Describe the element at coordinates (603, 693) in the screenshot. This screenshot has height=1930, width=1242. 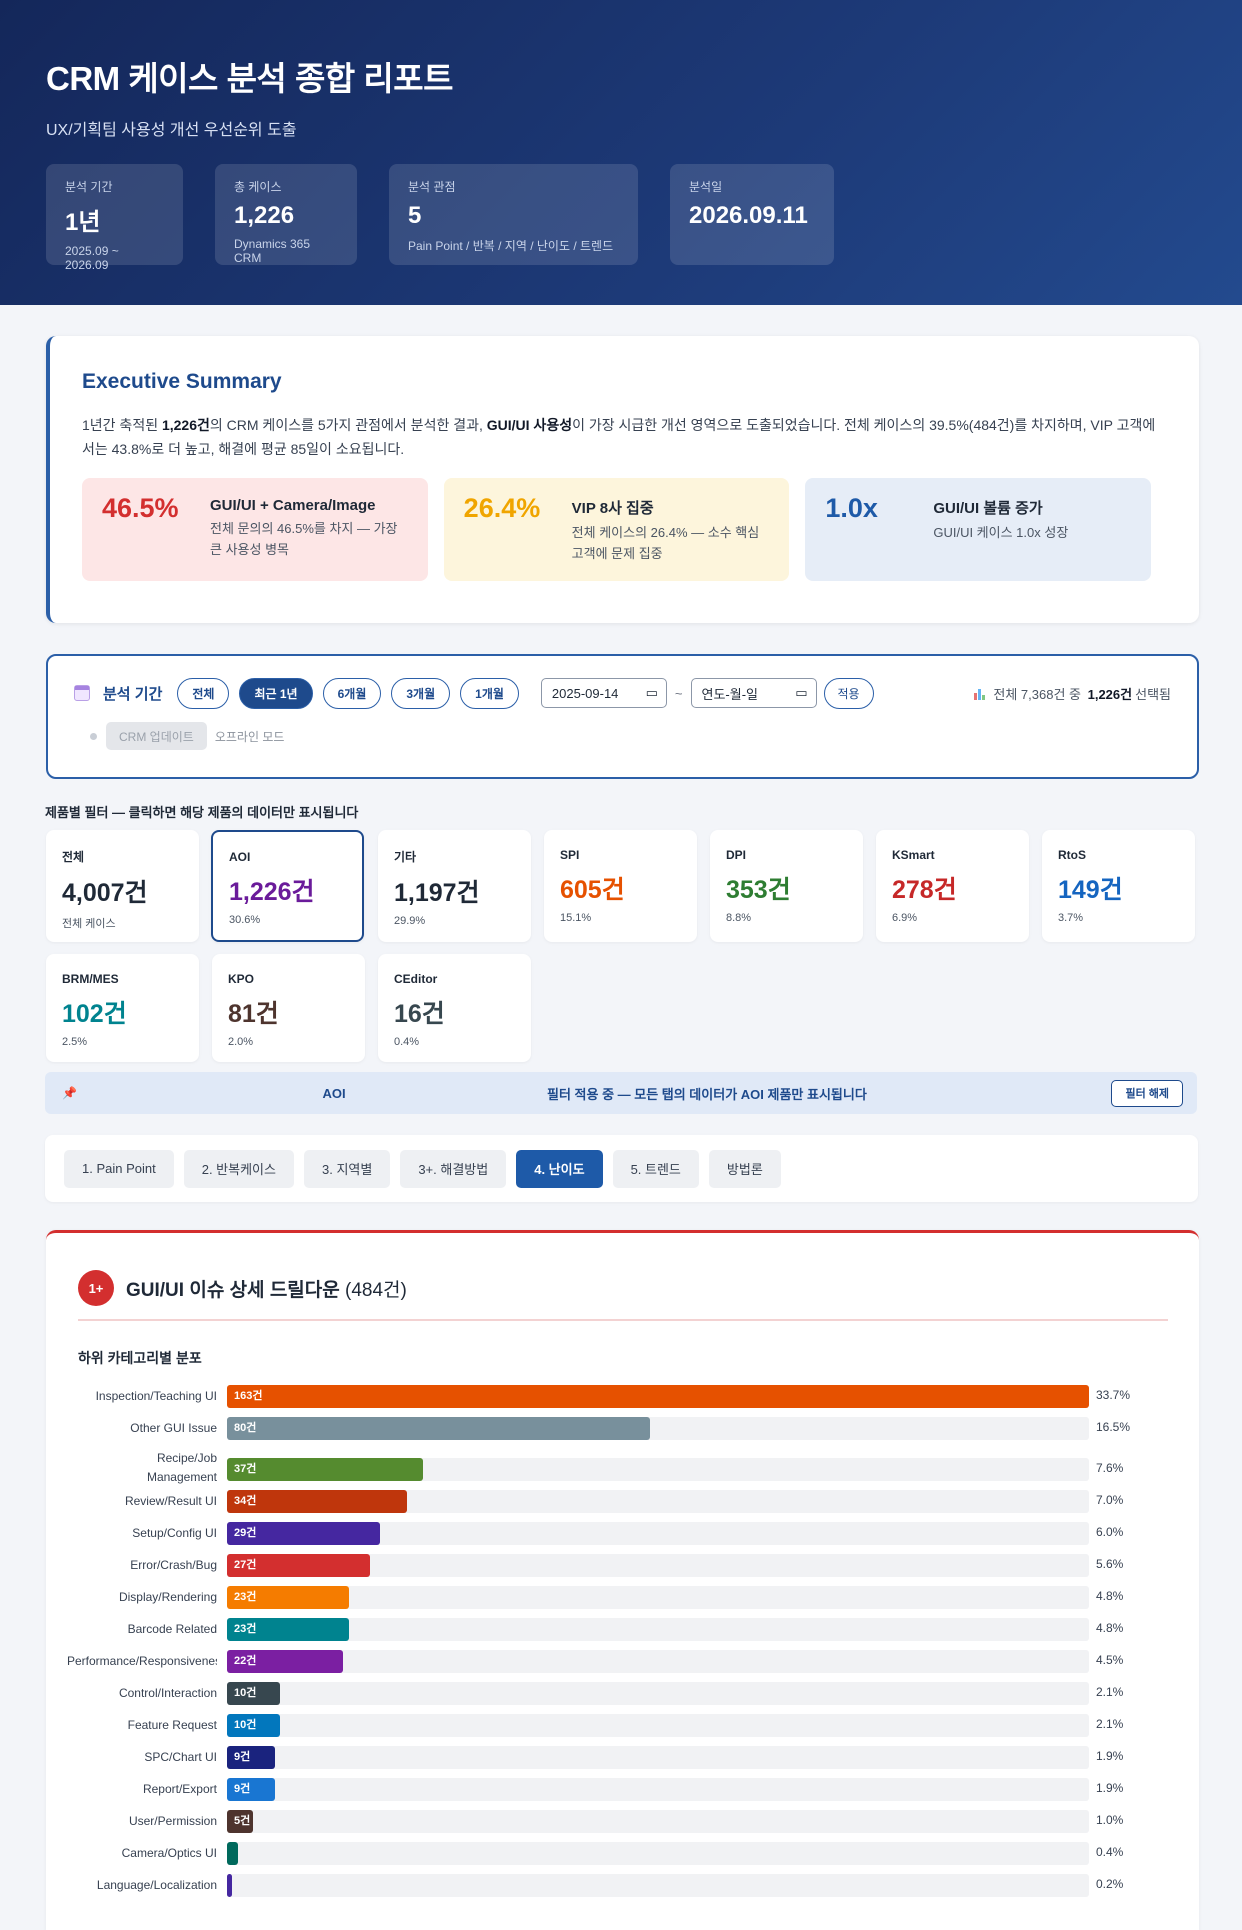
I see `start-date-input: 2025-09-14 ▭` at that location.